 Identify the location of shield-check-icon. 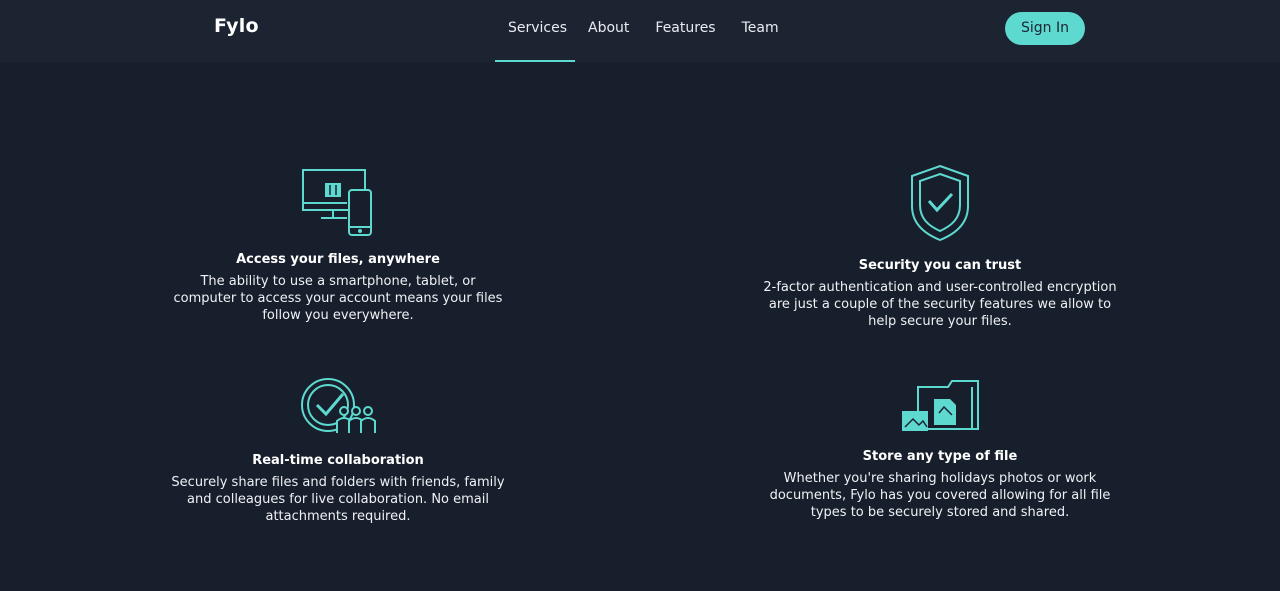
(940, 203).